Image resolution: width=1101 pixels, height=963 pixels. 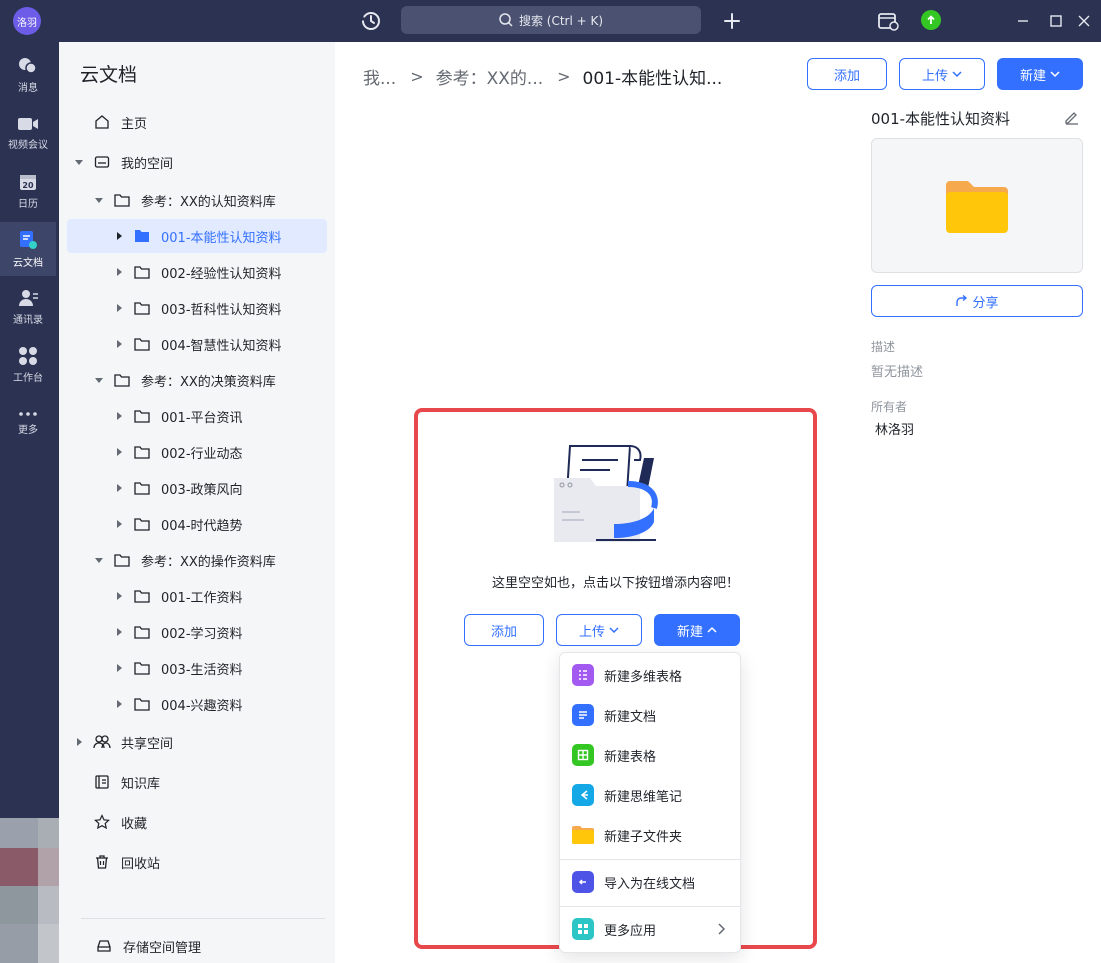 What do you see at coordinates (197, 162) in the screenshot?
I see `sidebar-item-my-space: 我的空间` at bounding box center [197, 162].